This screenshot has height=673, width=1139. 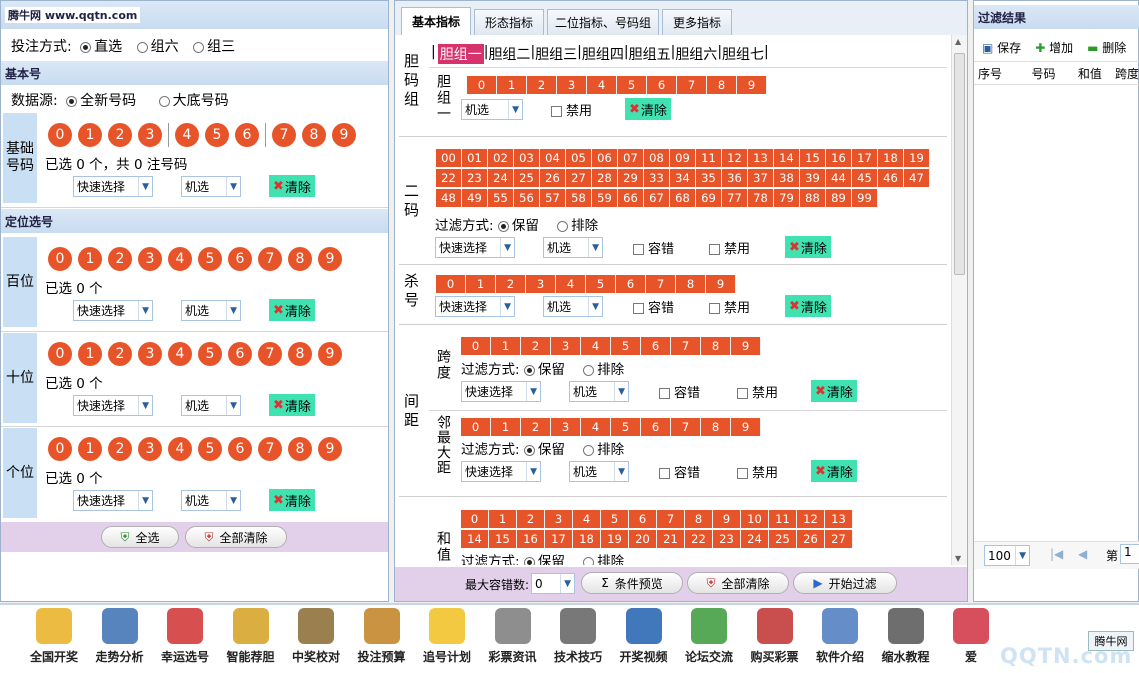 What do you see at coordinates (845, 583) in the screenshot?
I see `start-filter-button: ▶ 开始过滤` at bounding box center [845, 583].